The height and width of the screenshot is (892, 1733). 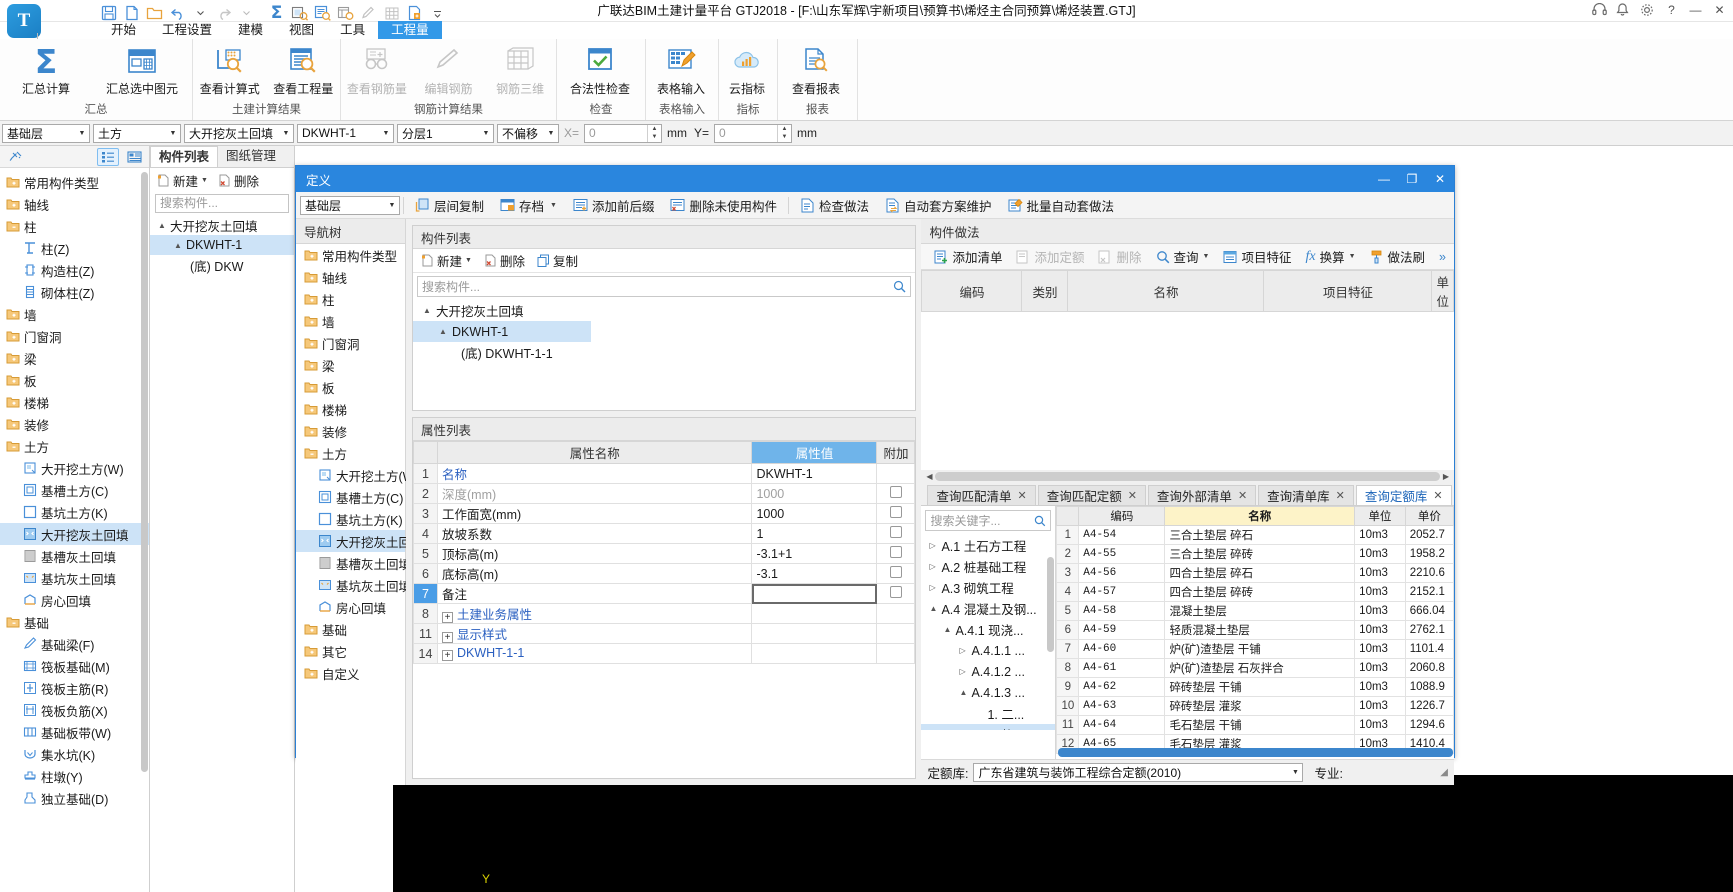 I want to click on sidebar-item-node-2: 柱, so click(x=74, y=226).